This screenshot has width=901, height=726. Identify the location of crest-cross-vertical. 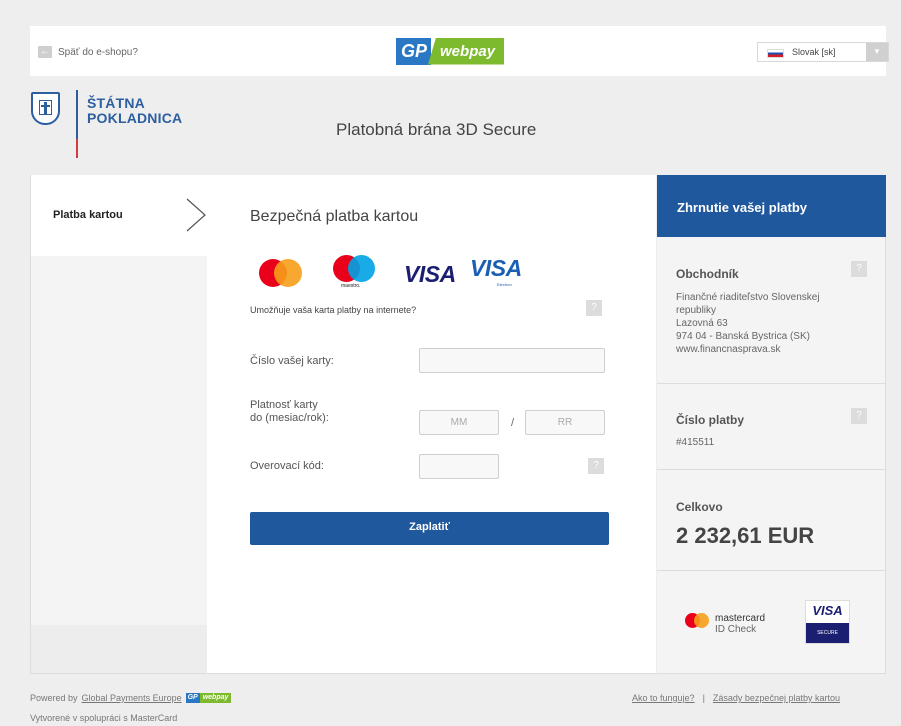
(45, 108).